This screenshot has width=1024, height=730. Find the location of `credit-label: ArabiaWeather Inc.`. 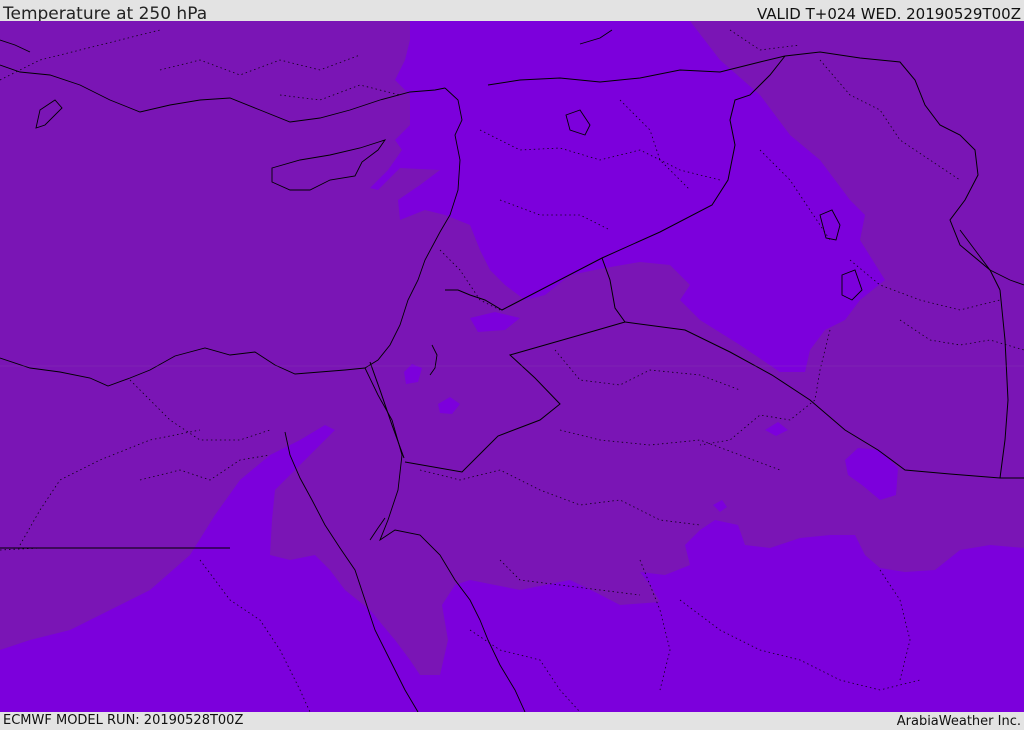

credit-label: ArabiaWeather Inc. is located at coordinates (958, 721).